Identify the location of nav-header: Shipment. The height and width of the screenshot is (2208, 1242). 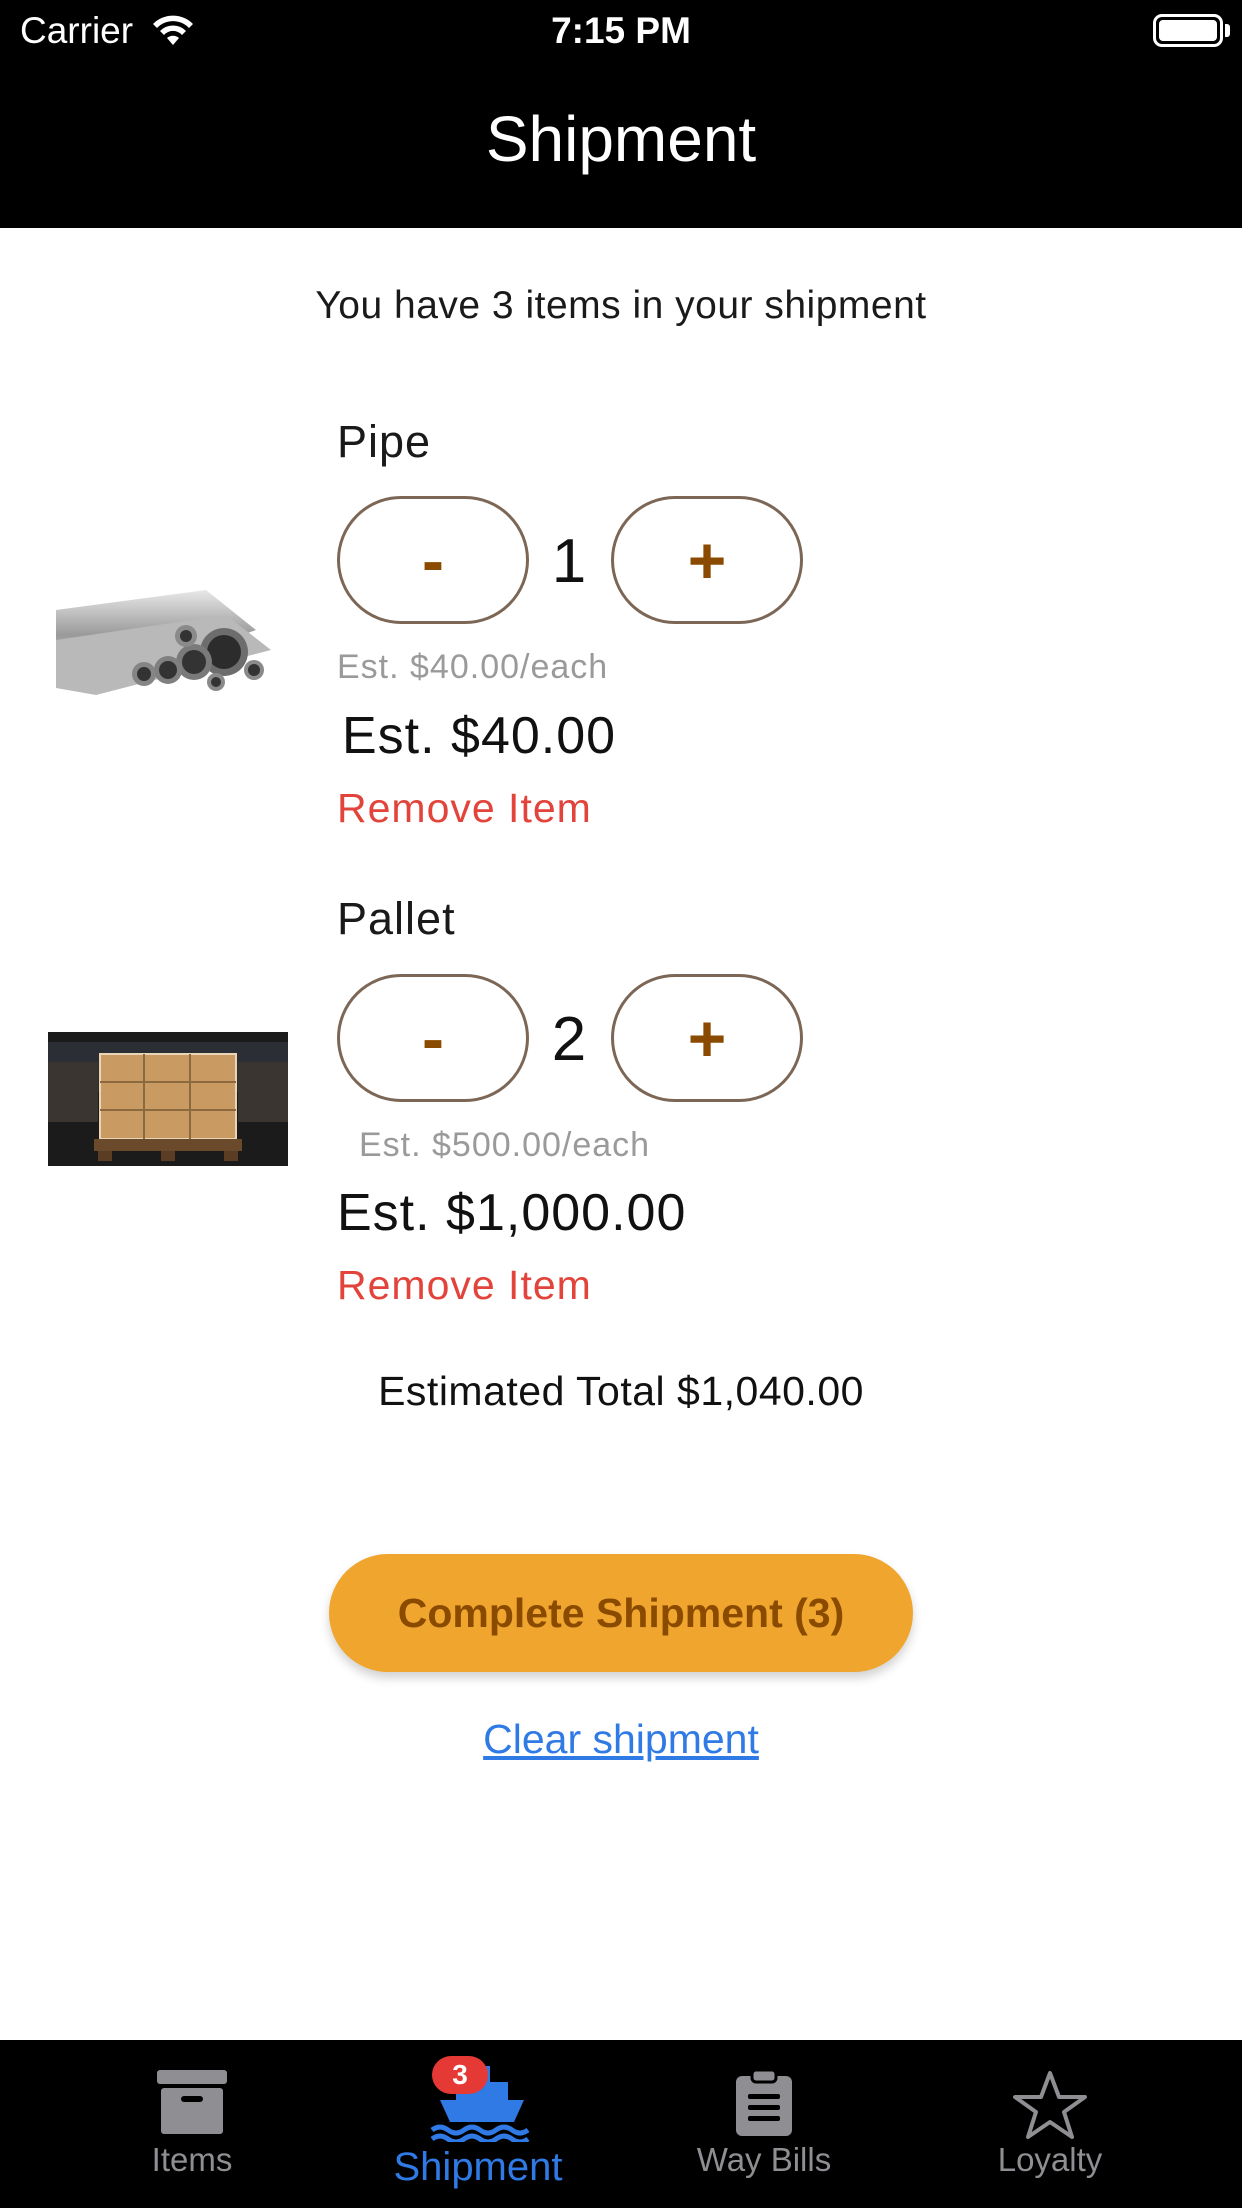
(621, 145).